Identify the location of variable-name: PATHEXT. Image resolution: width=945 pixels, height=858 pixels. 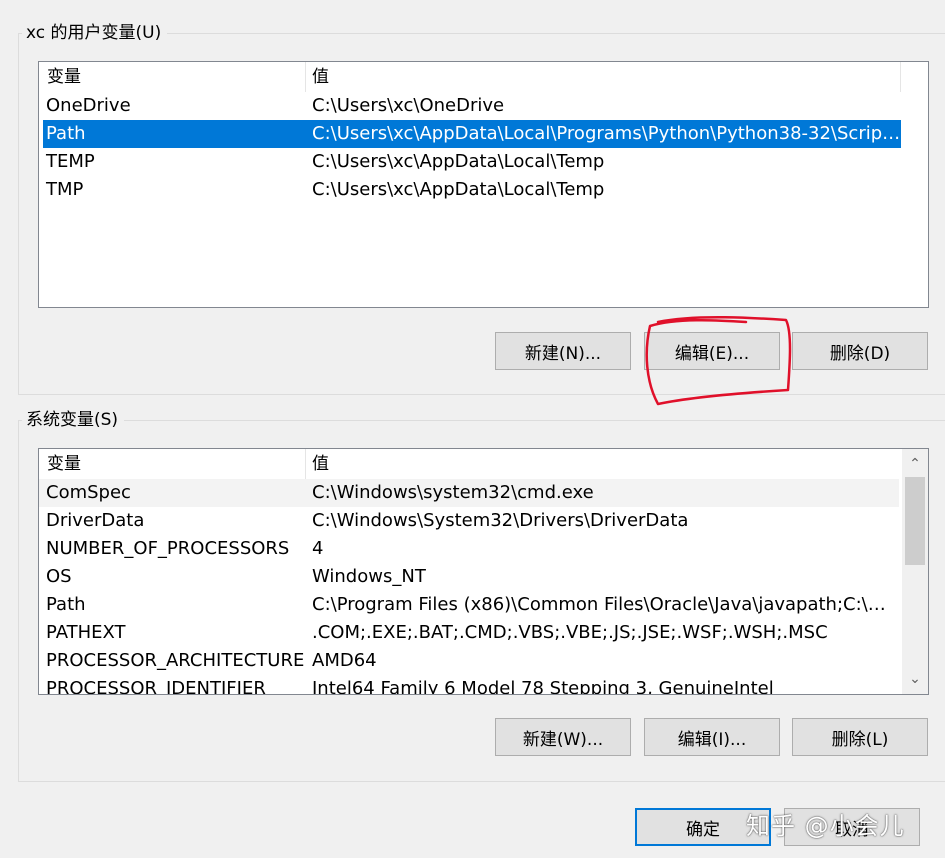
(86, 632).